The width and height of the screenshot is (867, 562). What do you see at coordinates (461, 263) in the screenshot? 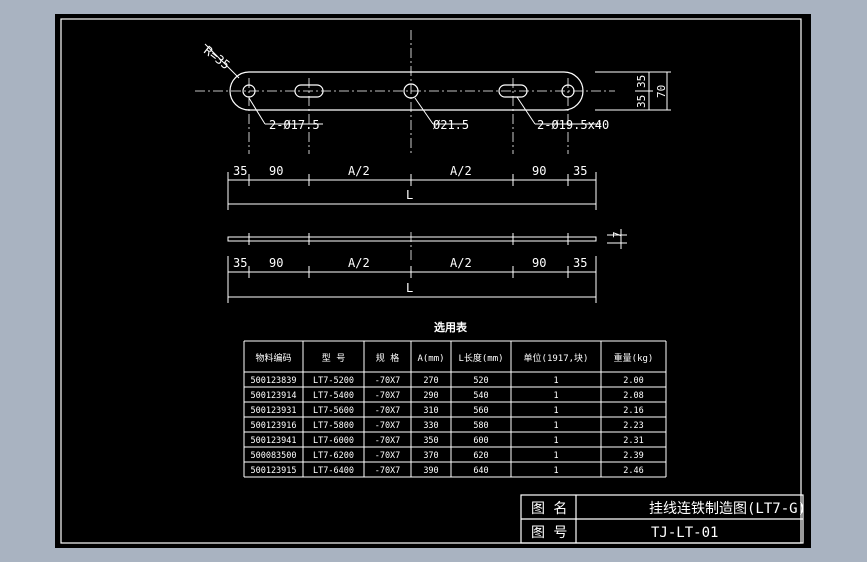
I see `dim-2-3: A/2` at bounding box center [461, 263].